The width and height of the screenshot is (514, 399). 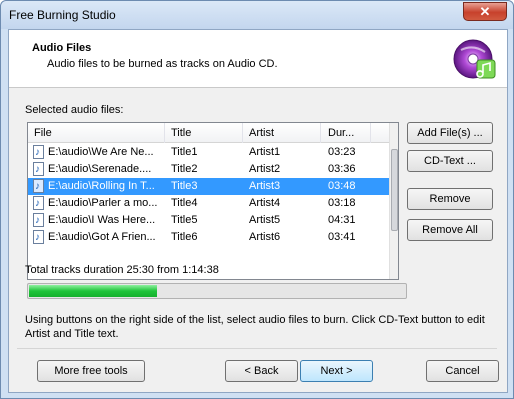 I want to click on artist-cell: Artist1, so click(x=265, y=152).